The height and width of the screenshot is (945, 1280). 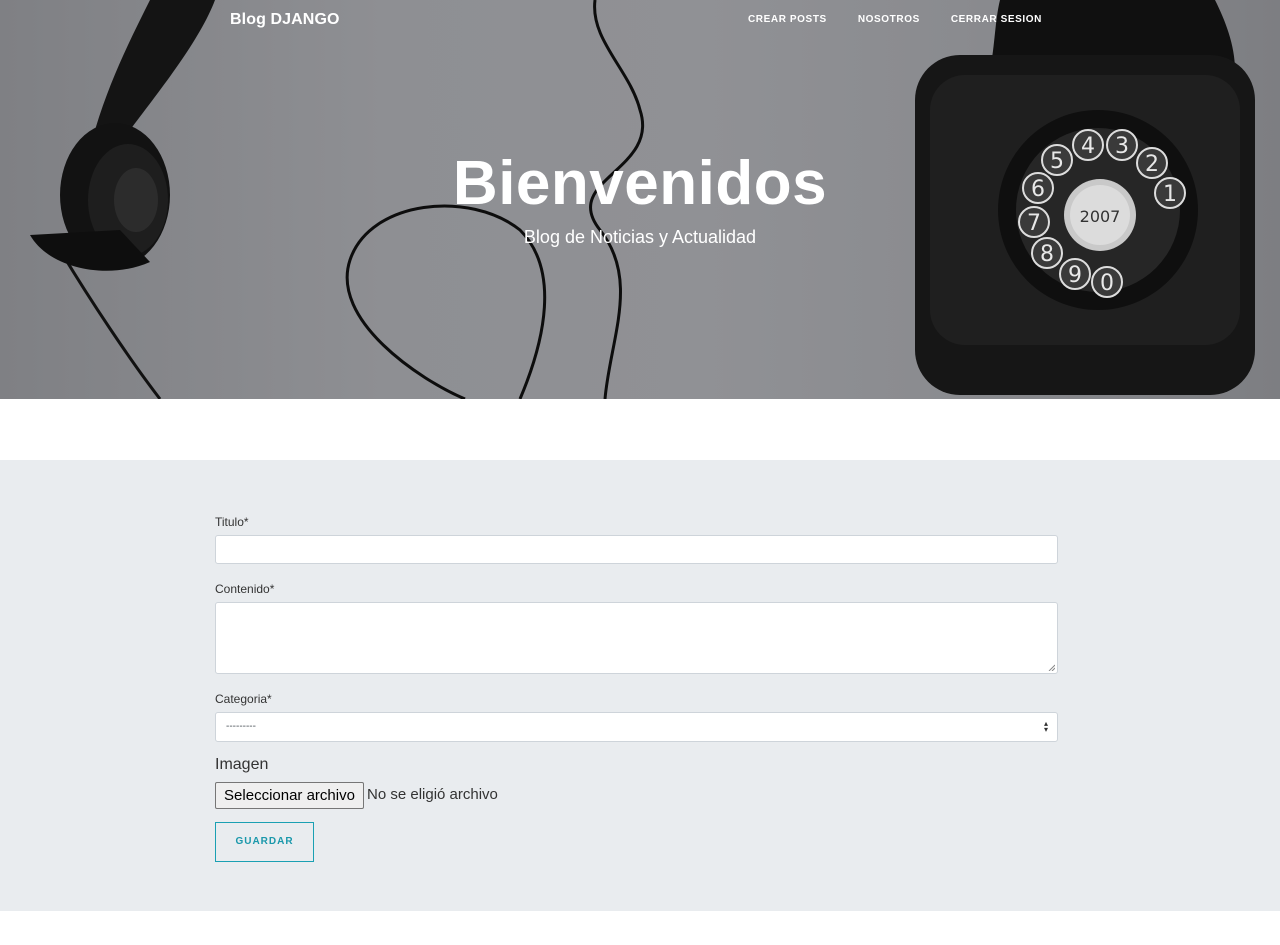 I want to click on categoria-label: Categoria*, so click(x=243, y=699).